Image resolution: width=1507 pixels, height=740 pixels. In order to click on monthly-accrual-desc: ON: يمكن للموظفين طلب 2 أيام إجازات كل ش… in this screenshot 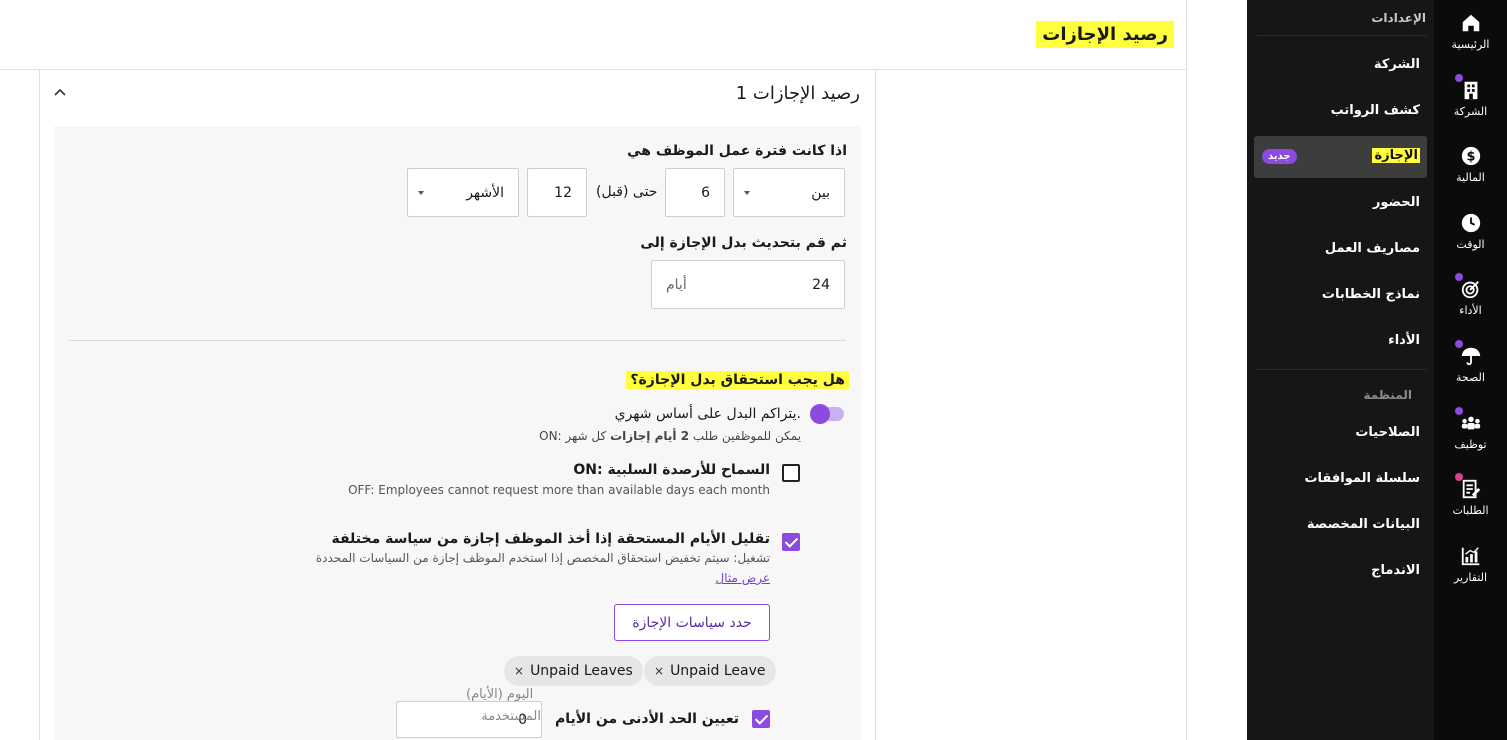, I will do `click(670, 436)`.